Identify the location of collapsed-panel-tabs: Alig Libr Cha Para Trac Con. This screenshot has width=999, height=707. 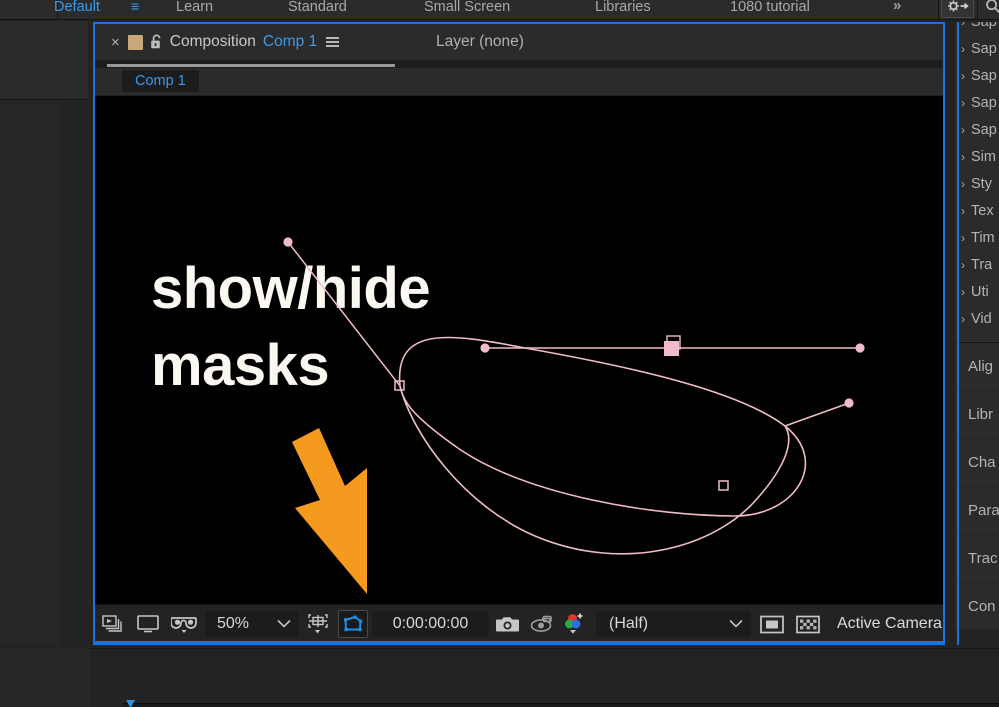
(977, 494).